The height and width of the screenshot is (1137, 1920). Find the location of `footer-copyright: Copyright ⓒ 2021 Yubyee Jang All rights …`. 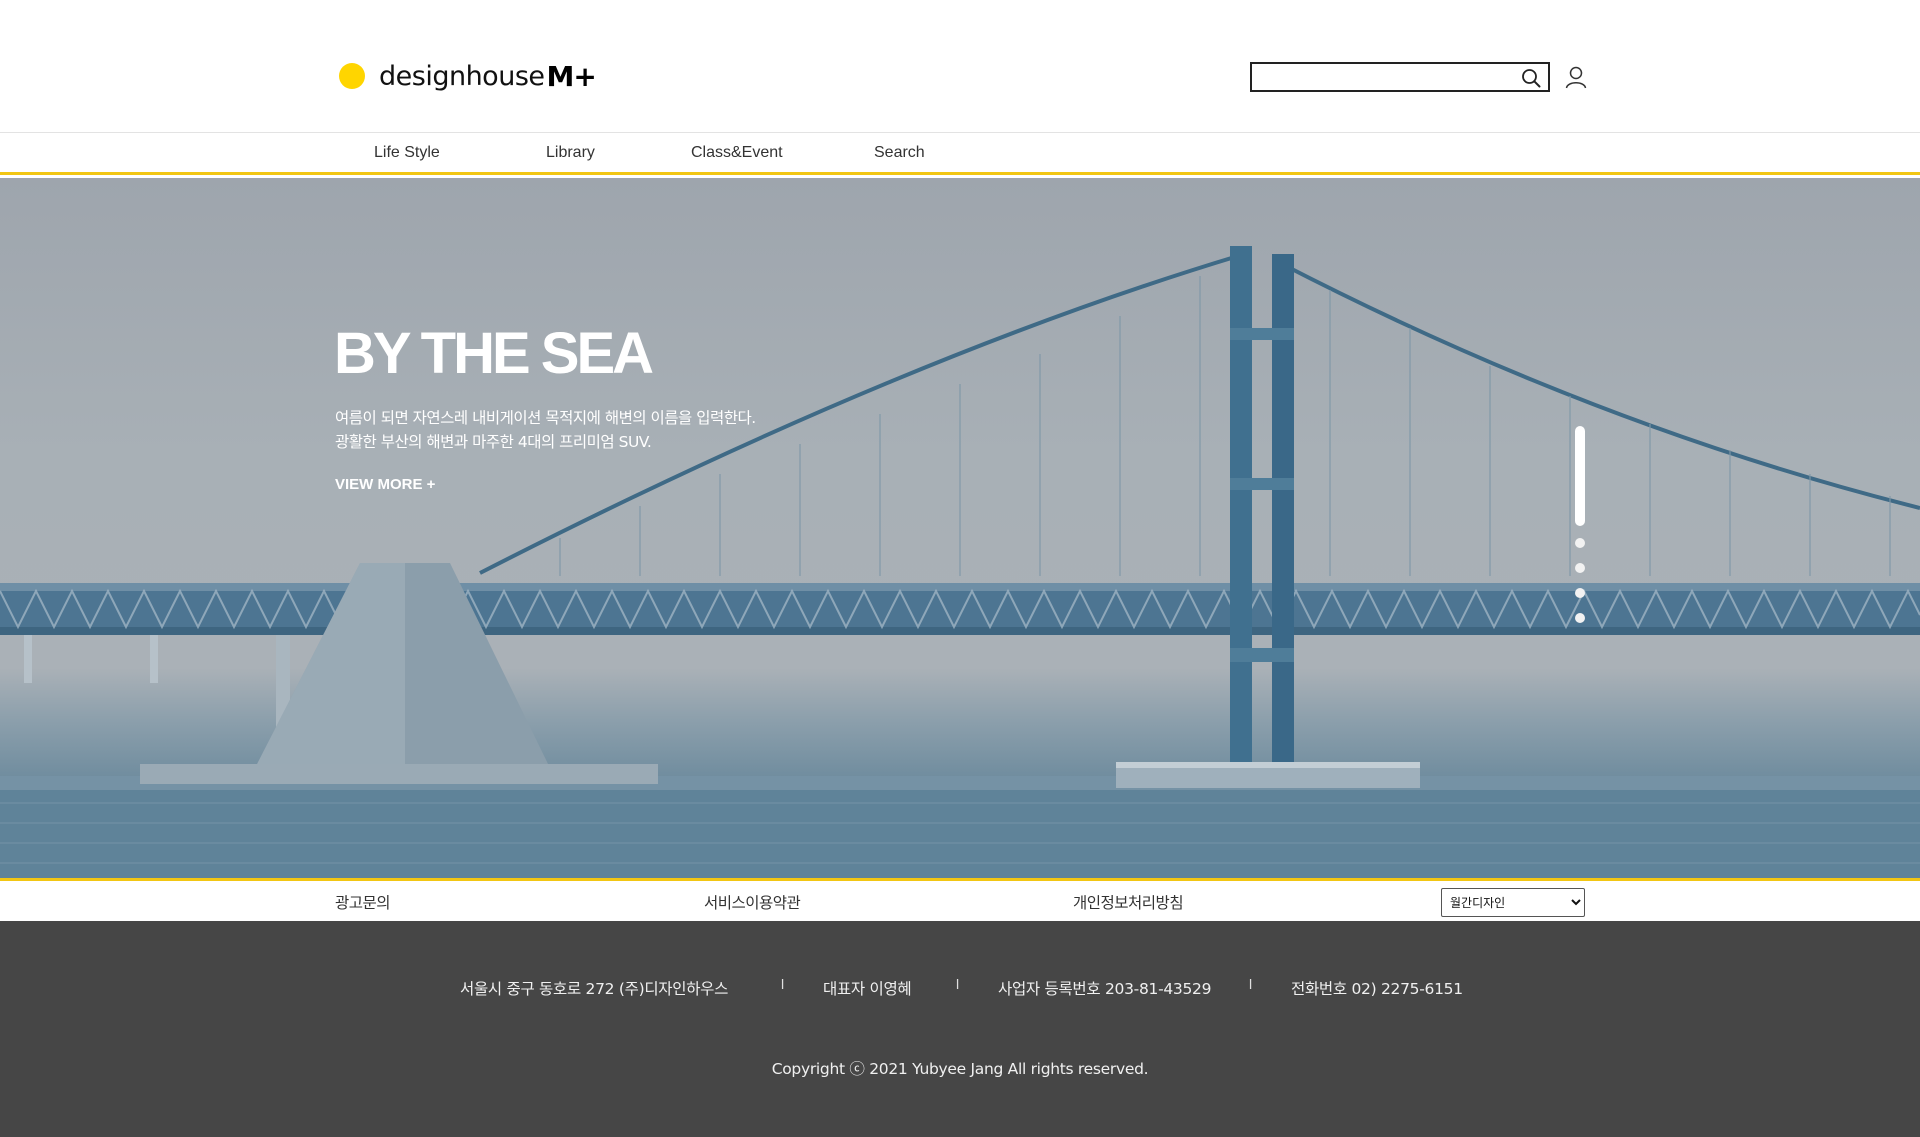

footer-copyright: Copyright ⓒ 2021 Yubyee Jang All rights … is located at coordinates (960, 1069).